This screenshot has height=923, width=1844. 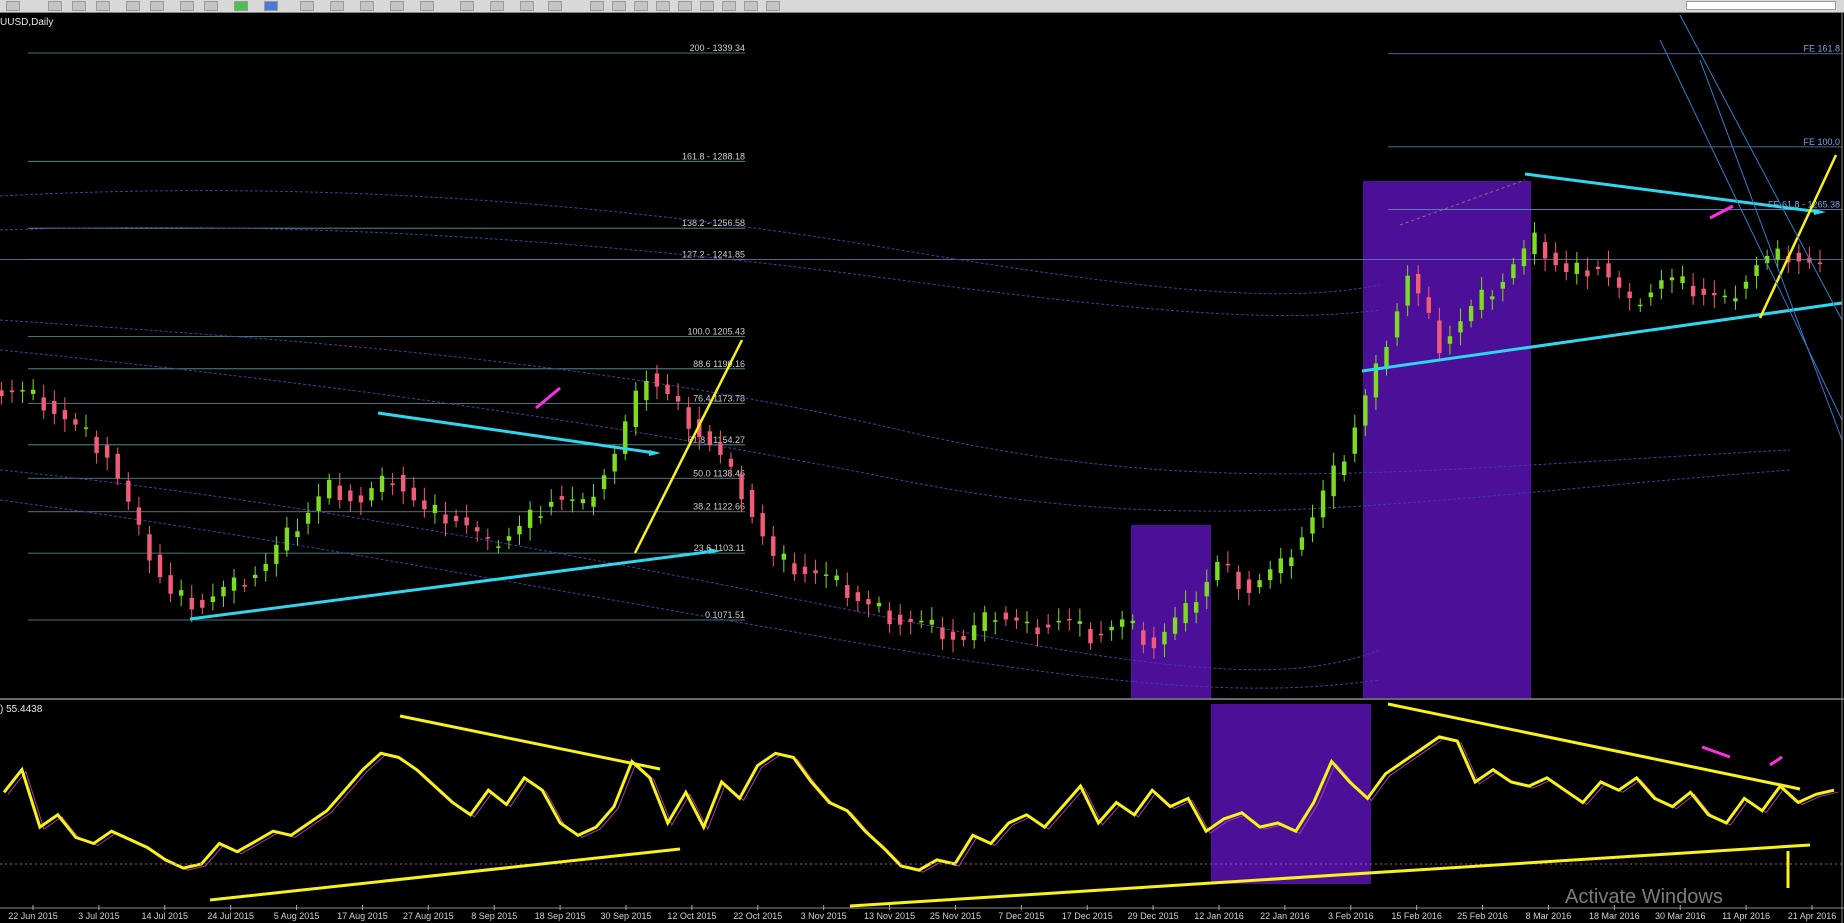 What do you see at coordinates (923, 805) in the screenshot?
I see `oscillator-signal-purple` at bounding box center [923, 805].